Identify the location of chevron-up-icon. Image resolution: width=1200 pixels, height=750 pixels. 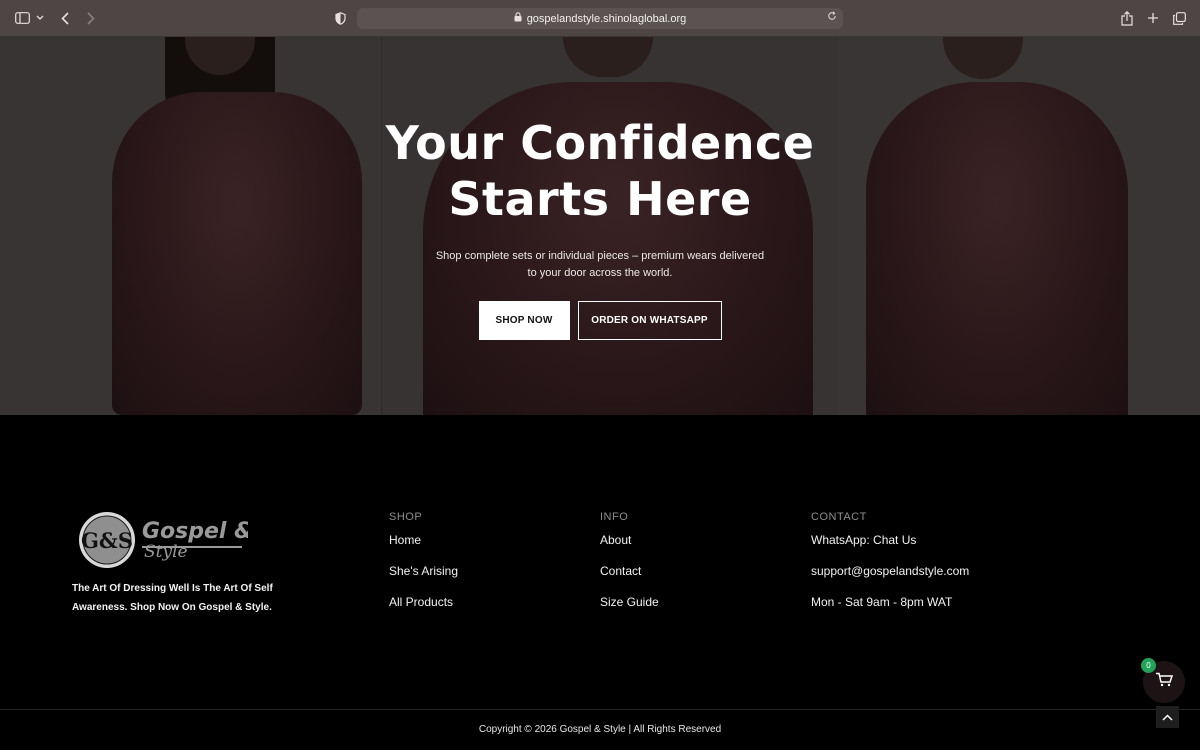
(1167, 717).